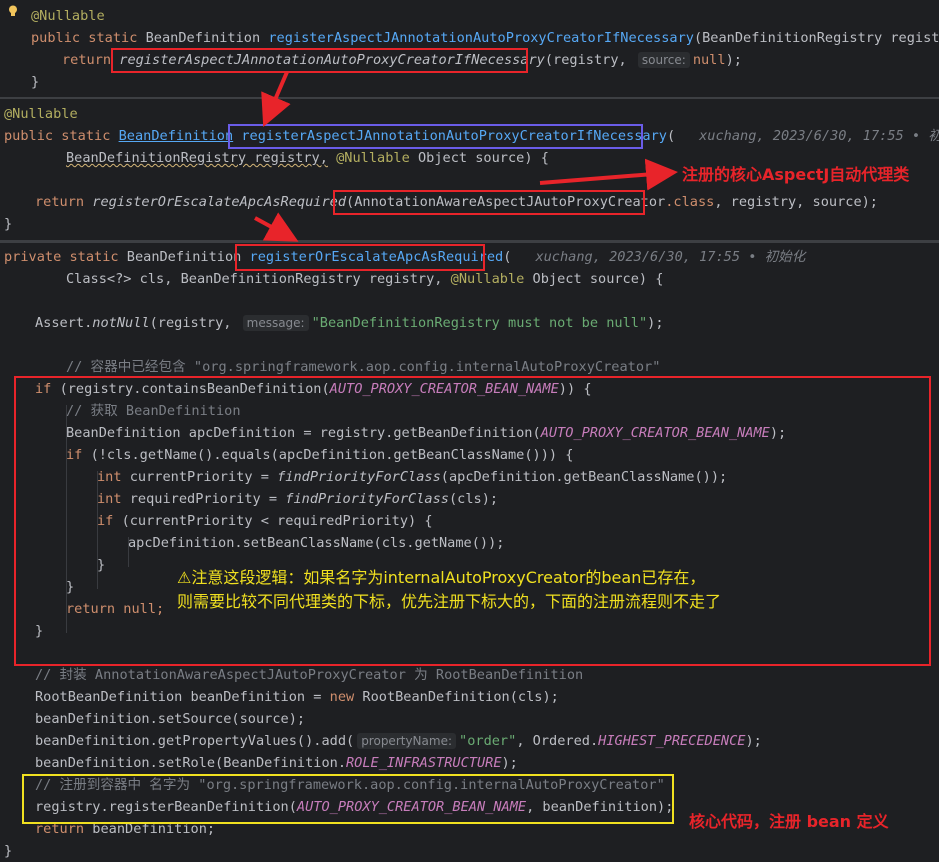  Describe the element at coordinates (816, 38) in the screenshot. I see `params: (BeanDefinitionRegistry registry) {` at that location.